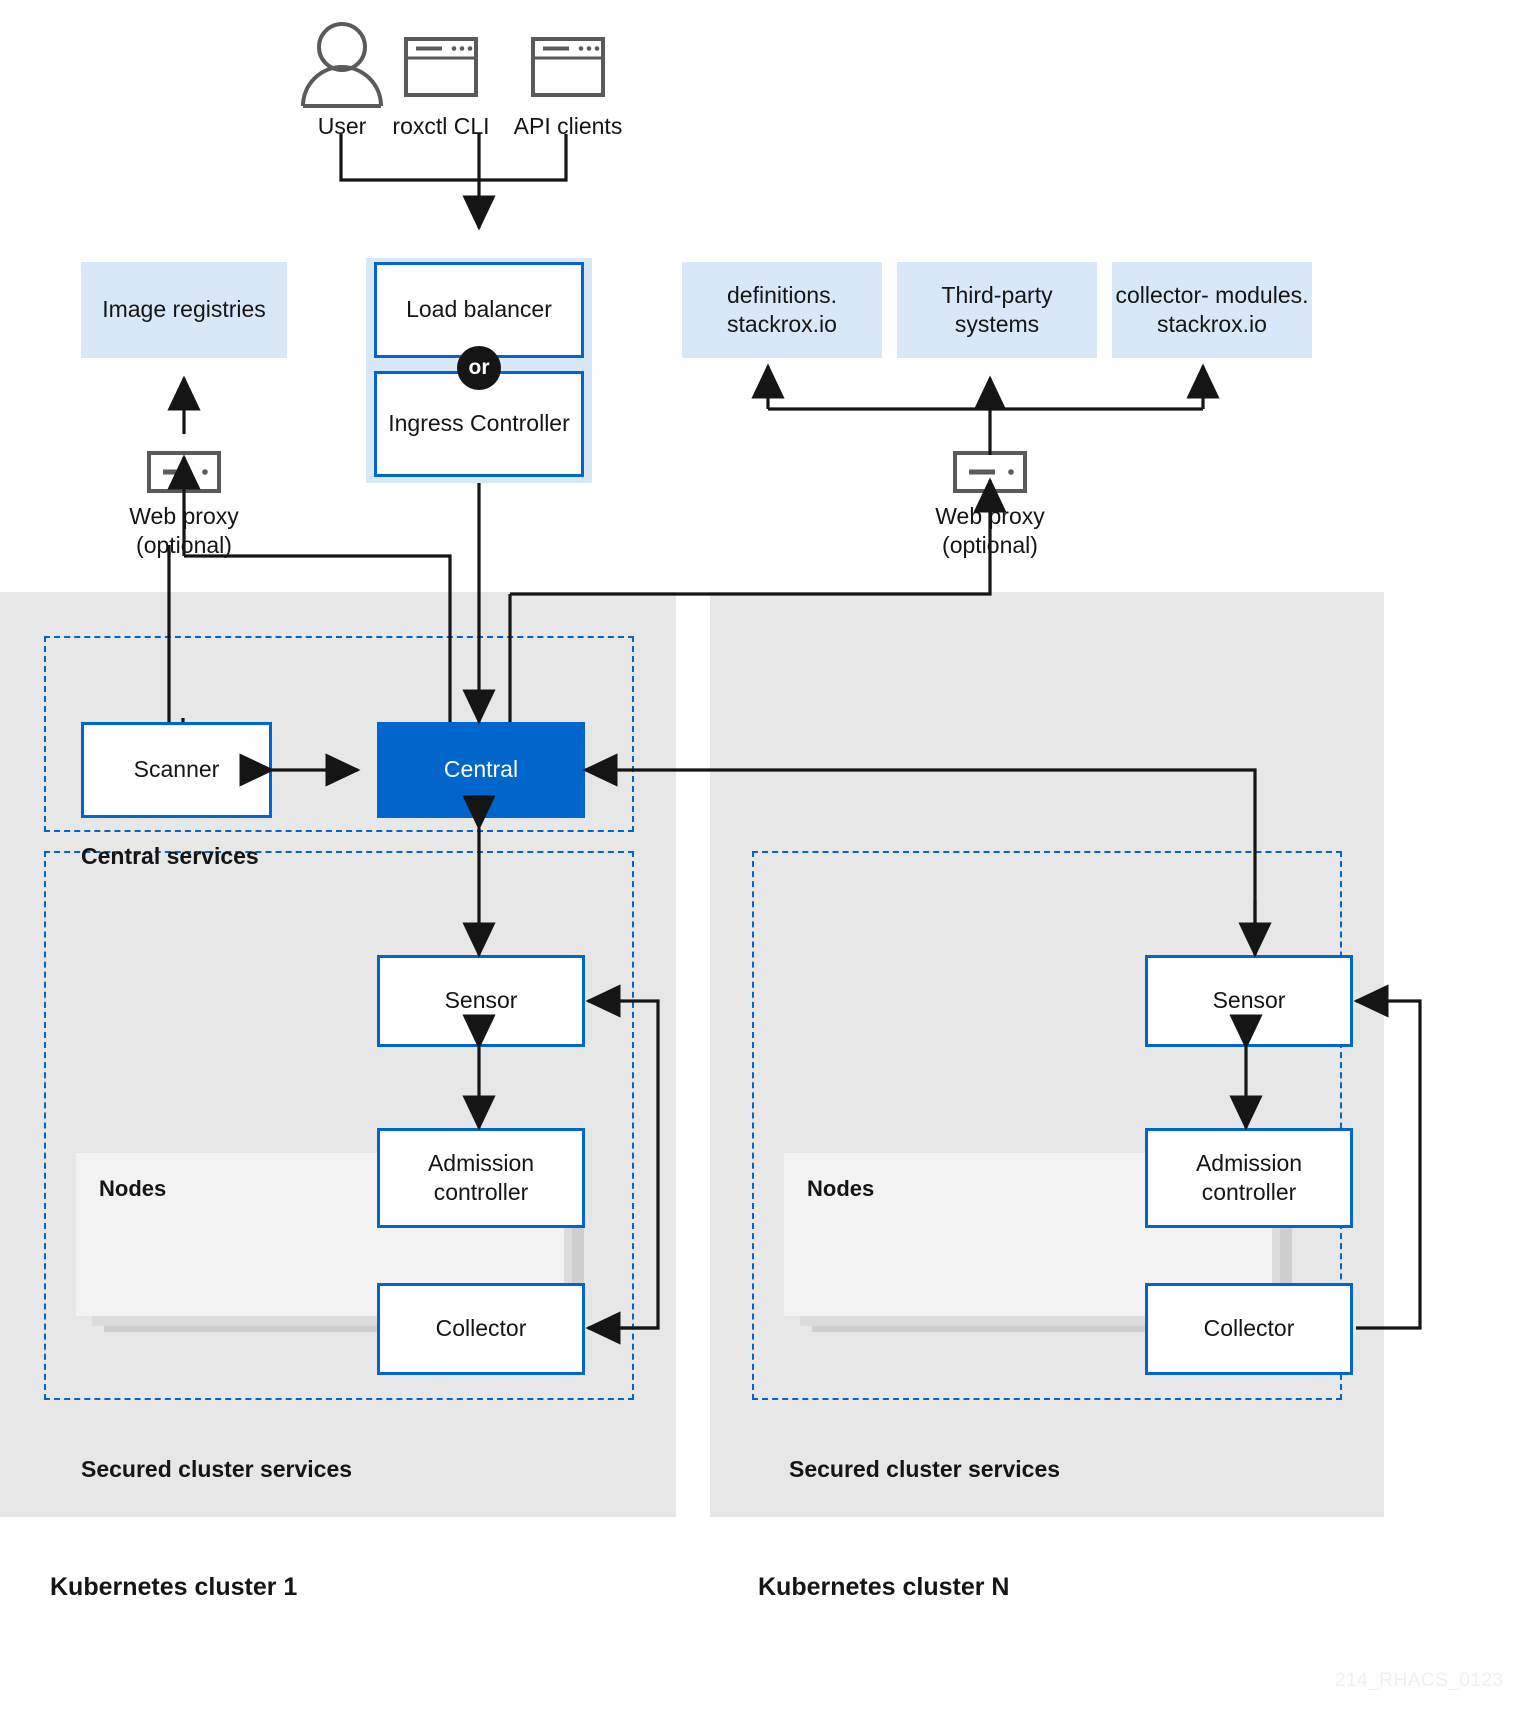 This screenshot has width=1520, height=1726. I want to click on admission-controller-box-cluster-1: Admission controller, so click(481, 1178).